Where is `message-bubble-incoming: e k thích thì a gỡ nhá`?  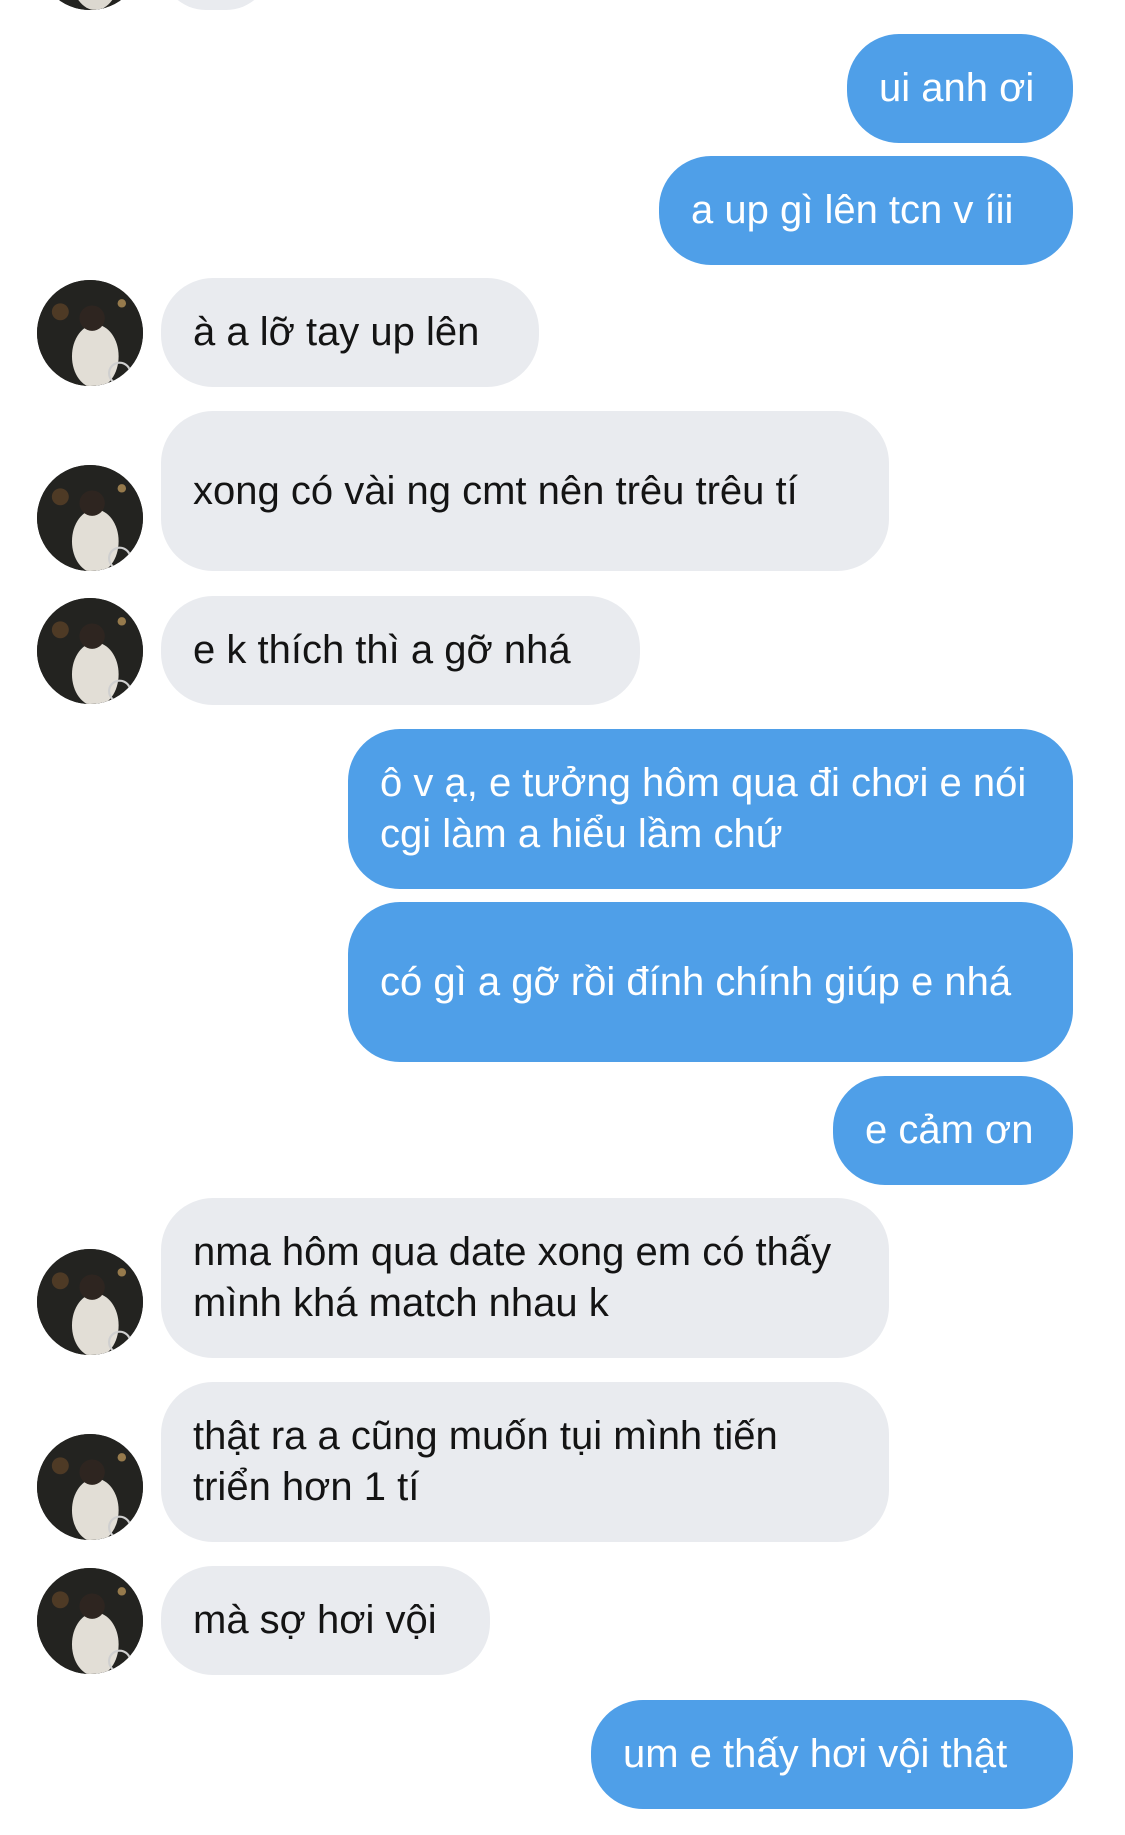 message-bubble-incoming: e k thích thì a gỡ nhá is located at coordinates (400, 650).